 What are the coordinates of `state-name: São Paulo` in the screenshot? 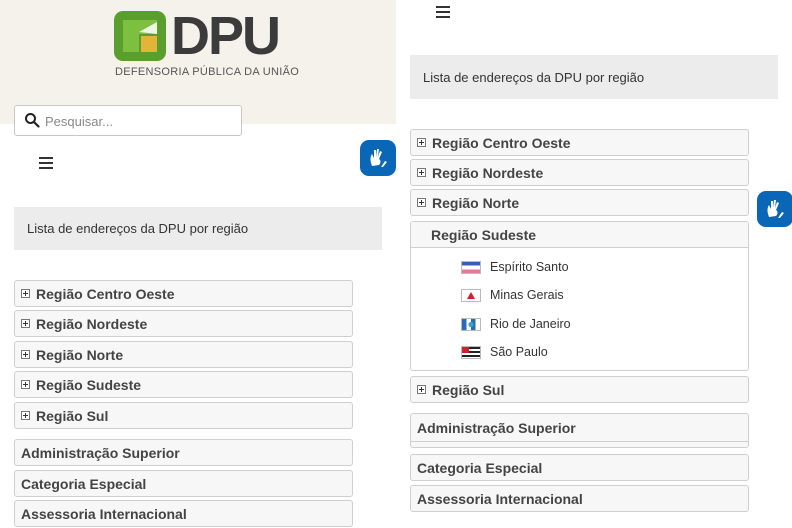 It's located at (519, 352).